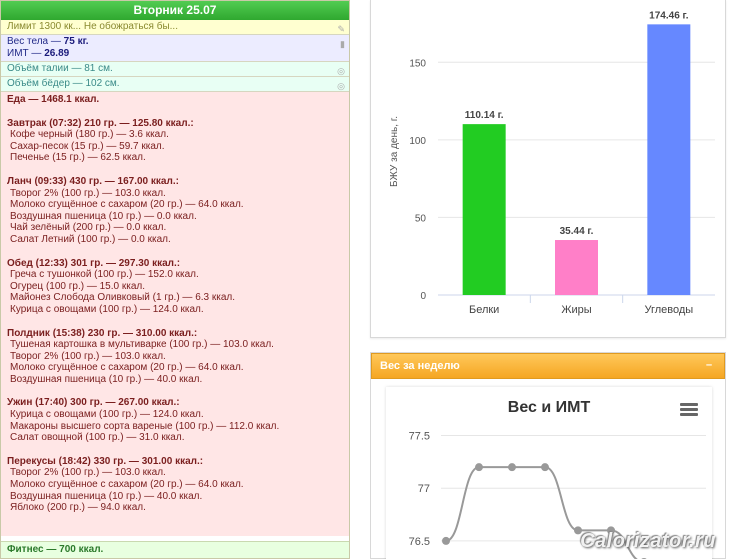 The image size is (732, 559). What do you see at coordinates (419, 437) in the screenshot?
I see `y-tick-label: 77.5` at bounding box center [419, 437].